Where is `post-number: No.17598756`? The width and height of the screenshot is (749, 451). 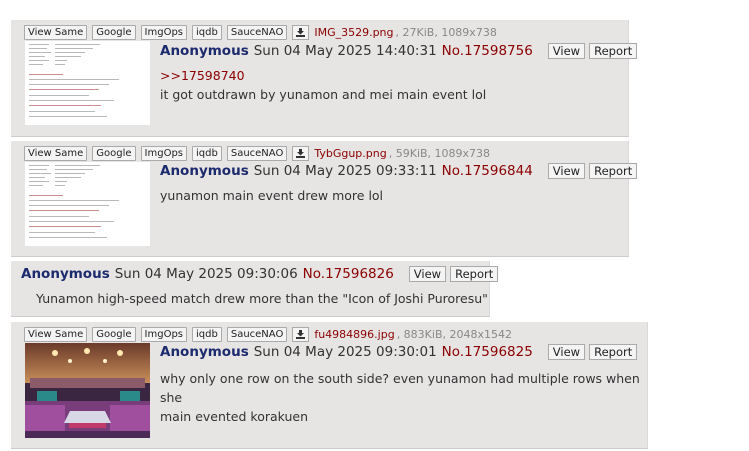 post-number: No.17598756 is located at coordinates (487, 51).